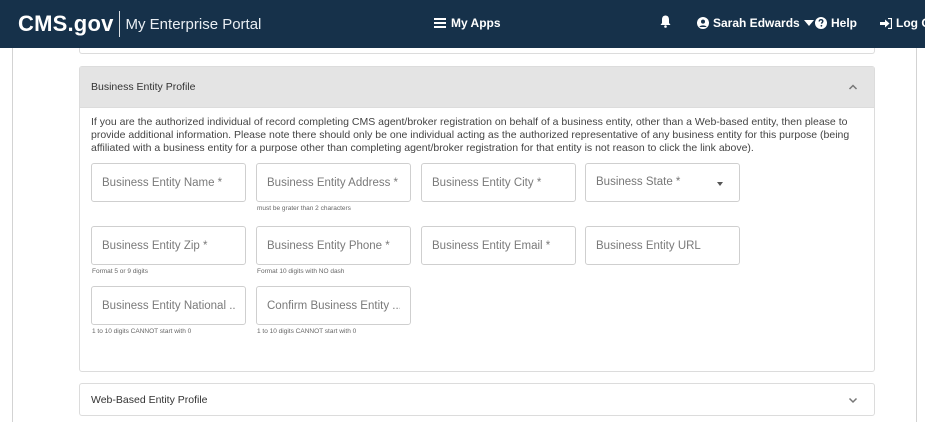 Image resolution: width=925 pixels, height=422 pixels. I want to click on brand-divider, so click(119, 24).